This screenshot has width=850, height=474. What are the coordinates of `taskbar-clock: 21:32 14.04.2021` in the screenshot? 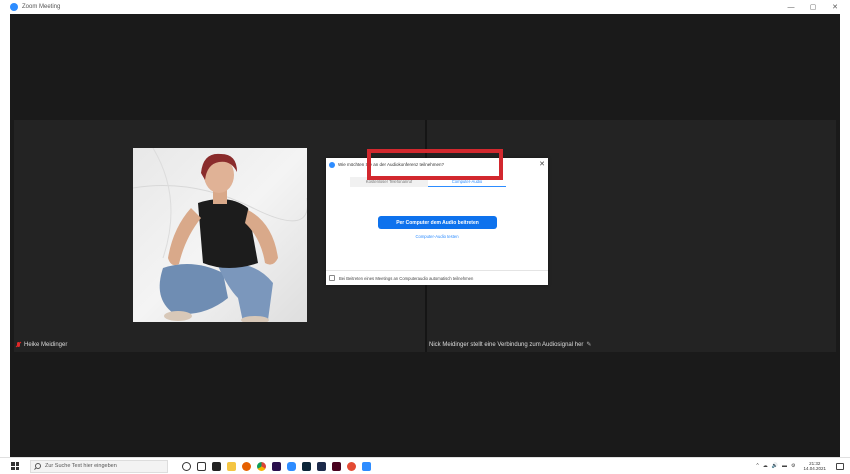 It's located at (814, 466).